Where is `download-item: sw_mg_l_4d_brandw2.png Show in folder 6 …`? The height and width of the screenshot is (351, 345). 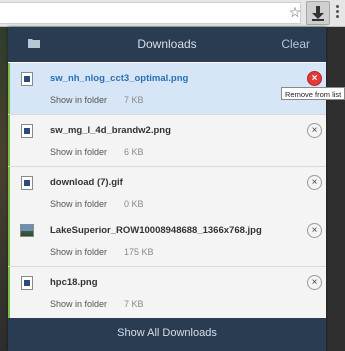
download-item: sw_mg_l_4d_brandw2.png Show in folder 6 … is located at coordinates (167, 141).